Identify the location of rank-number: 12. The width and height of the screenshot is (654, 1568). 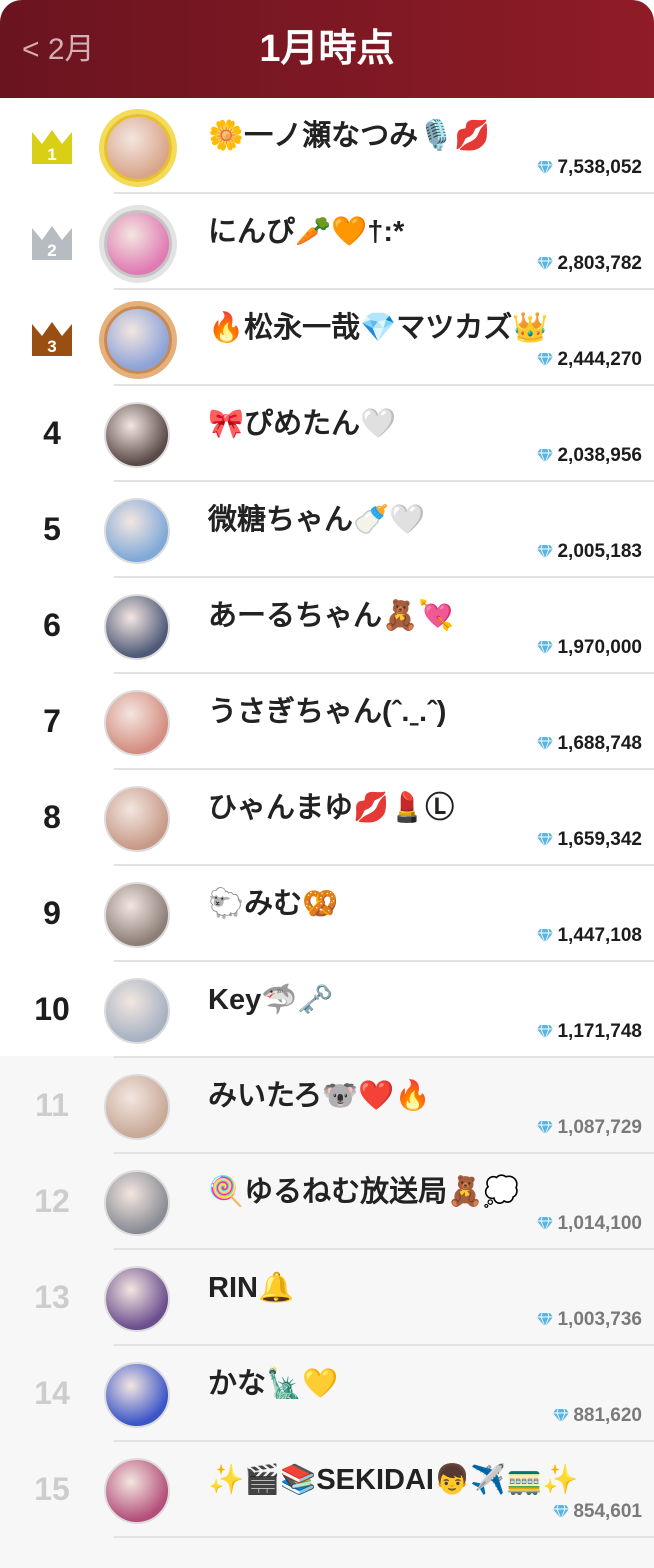
(52, 1201).